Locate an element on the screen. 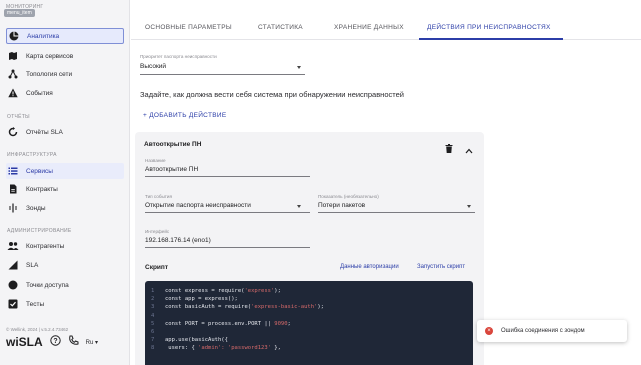 This screenshot has width=641, height=365. metric-underline is located at coordinates (396, 212).